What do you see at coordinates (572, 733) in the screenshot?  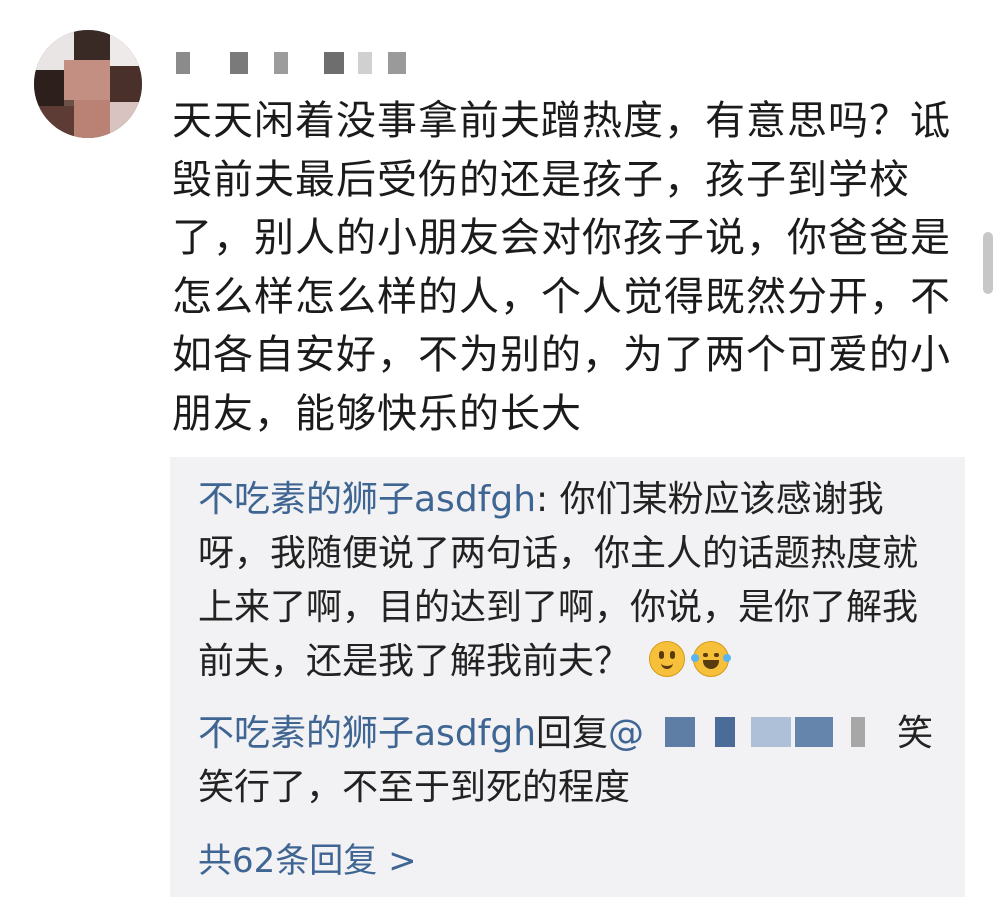 I see `reply-word: 回复` at bounding box center [572, 733].